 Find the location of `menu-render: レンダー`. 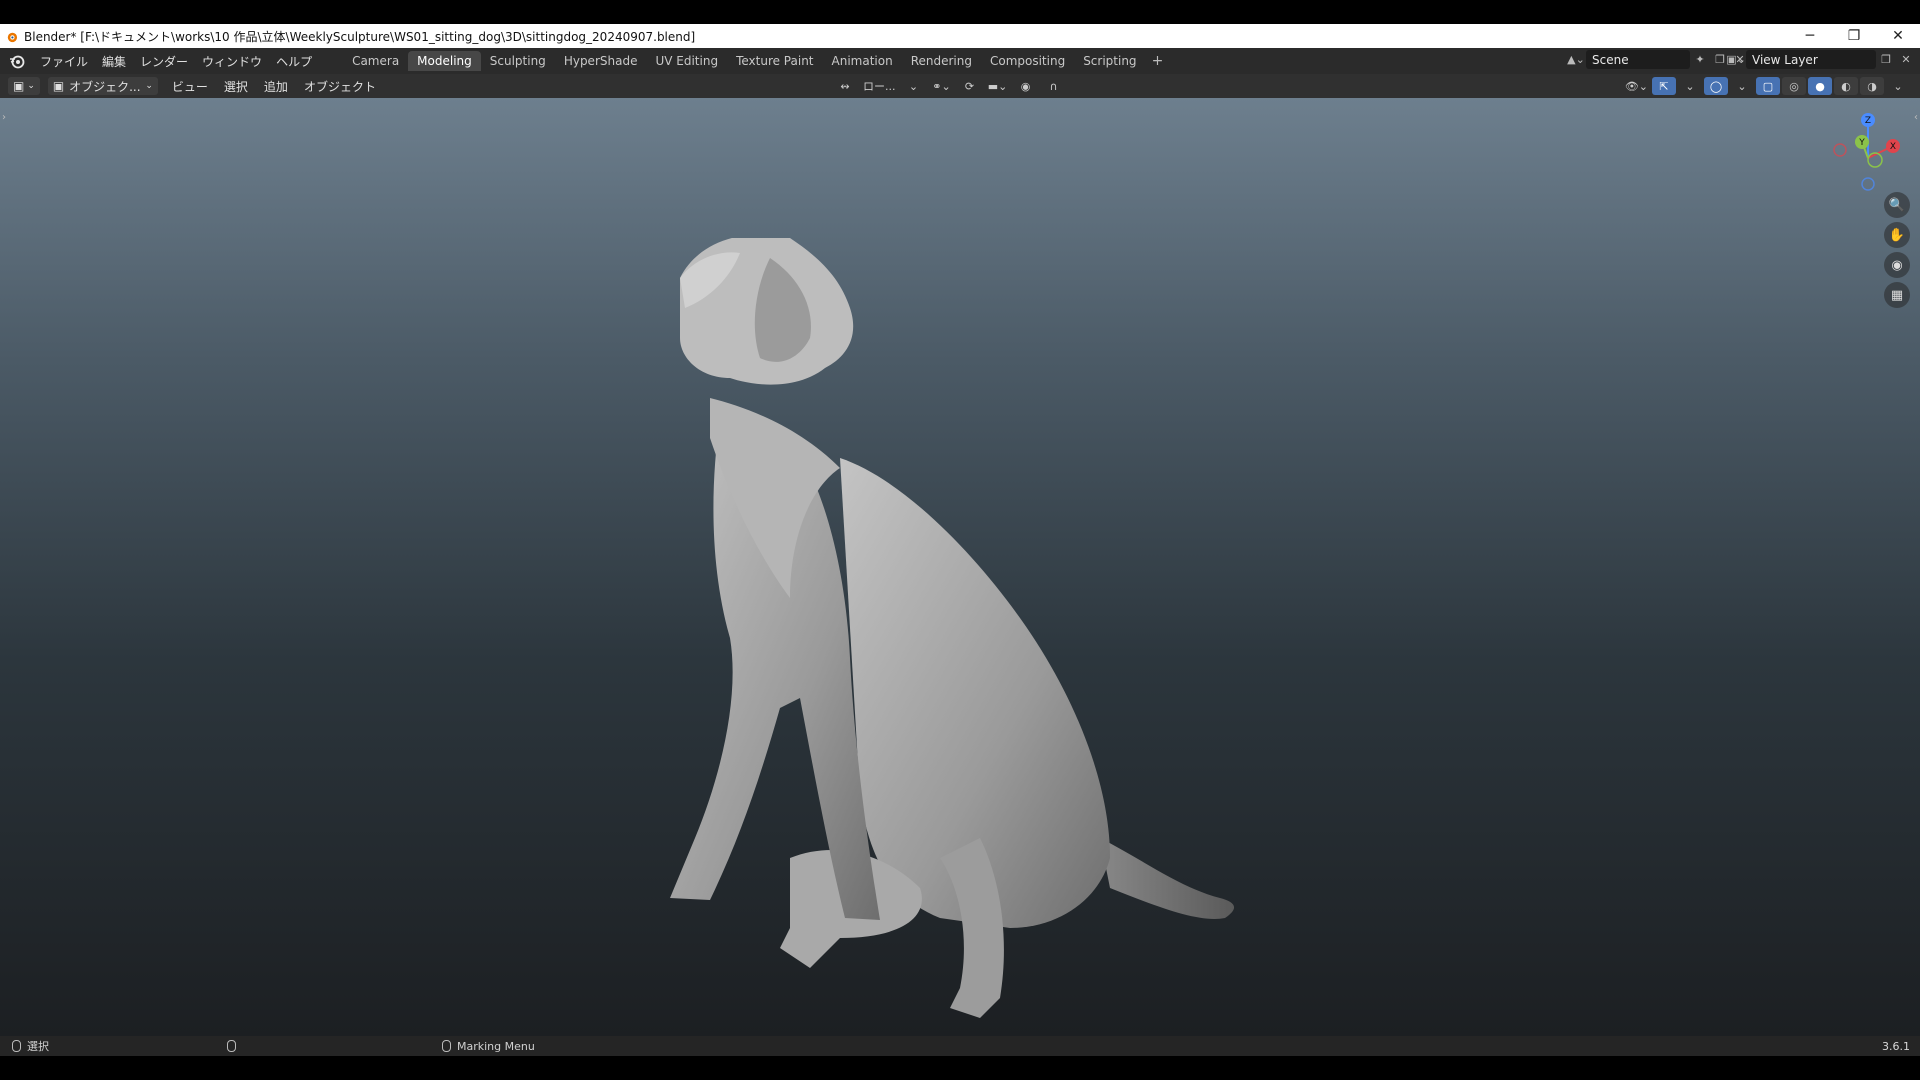

menu-render: レンダー is located at coordinates (164, 61).